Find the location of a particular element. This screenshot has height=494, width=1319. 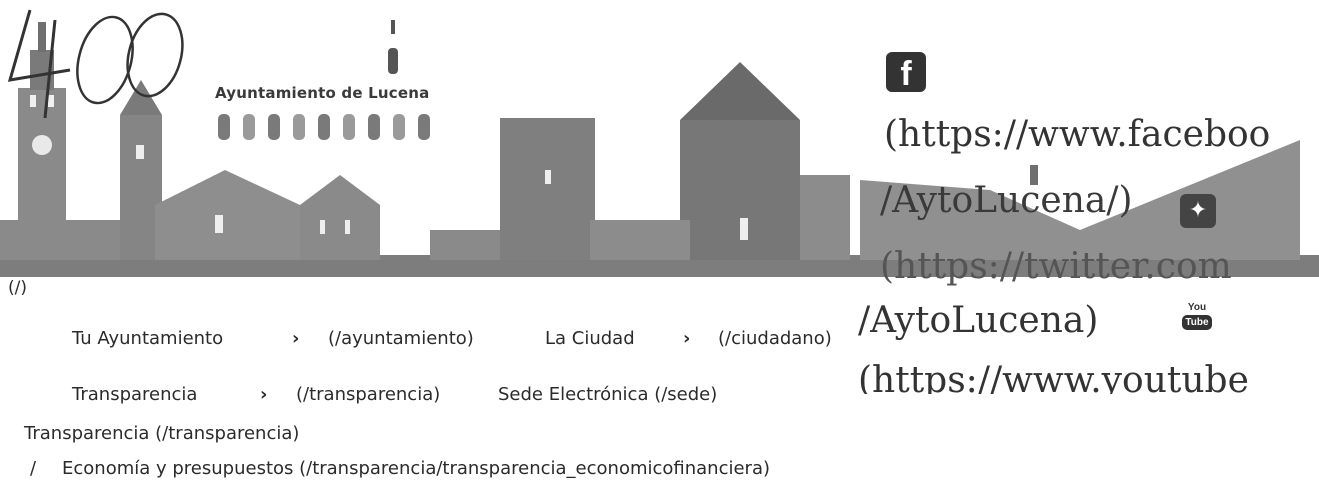

breadcrumb-item-transparencia: Transparencia (/transparencia) is located at coordinates (161, 433).